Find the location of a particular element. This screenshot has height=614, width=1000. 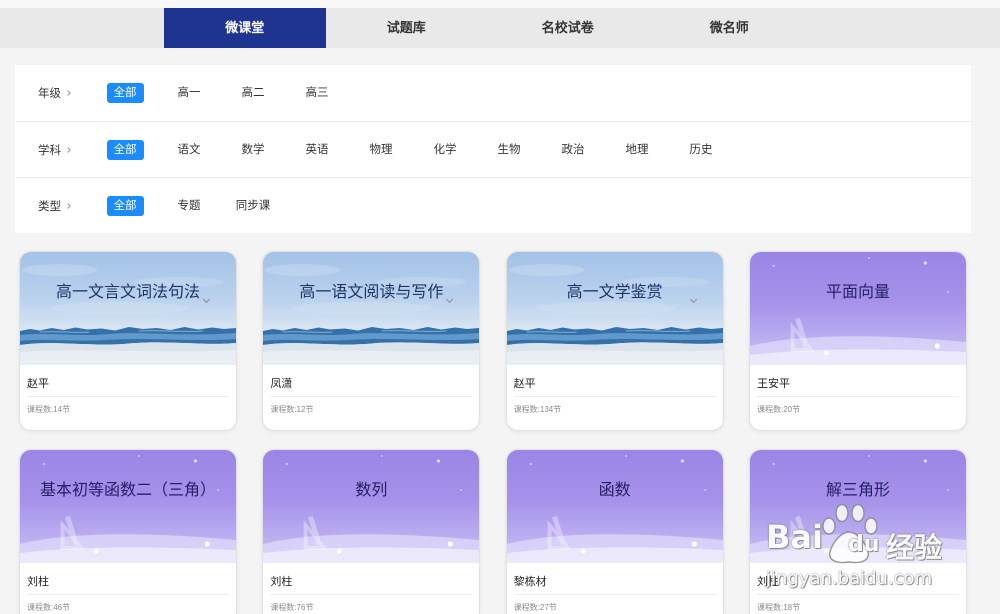

card-body: 赵平 课程数:14节 is located at coordinates (128, 390).